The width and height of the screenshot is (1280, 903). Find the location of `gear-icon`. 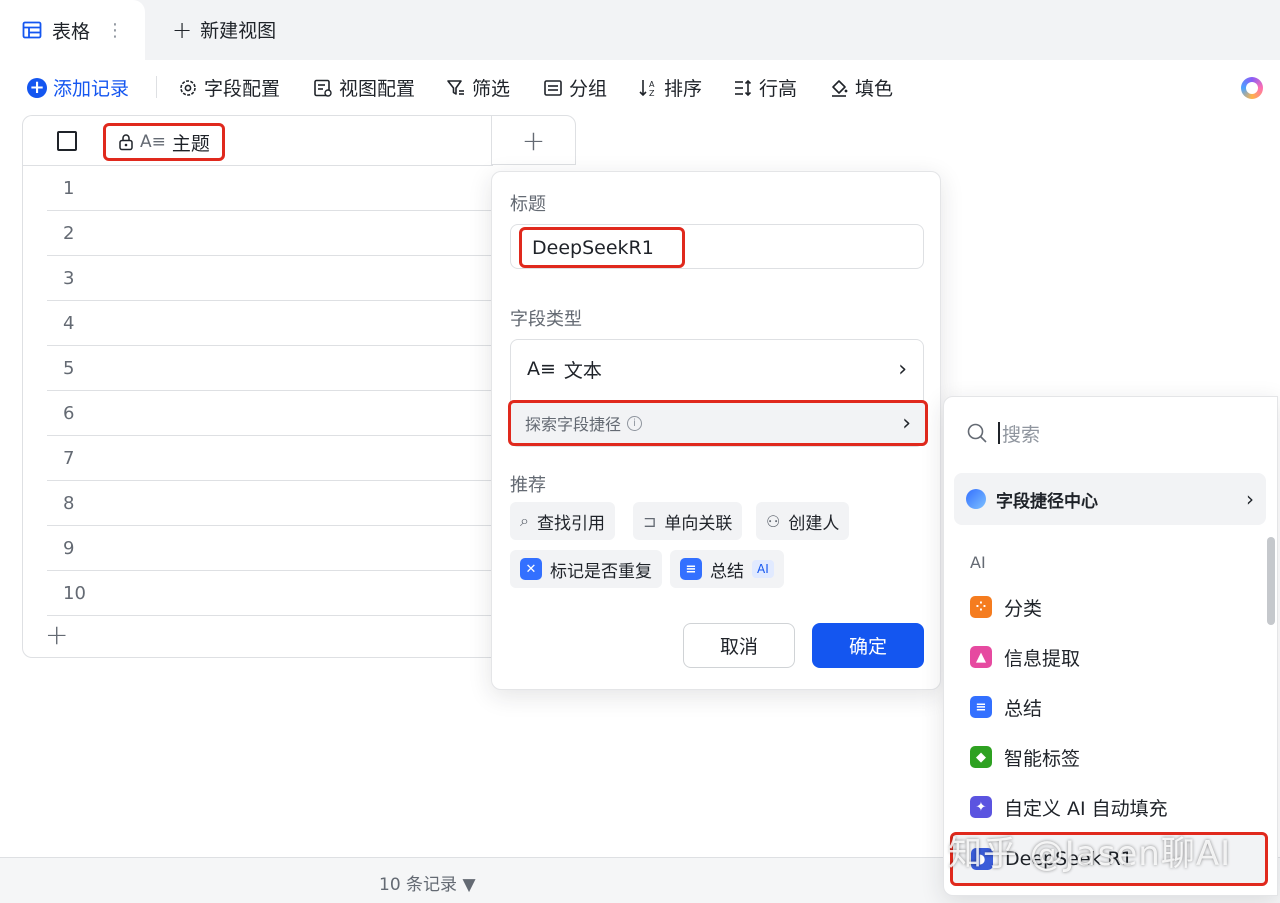

gear-icon is located at coordinates (188, 87).